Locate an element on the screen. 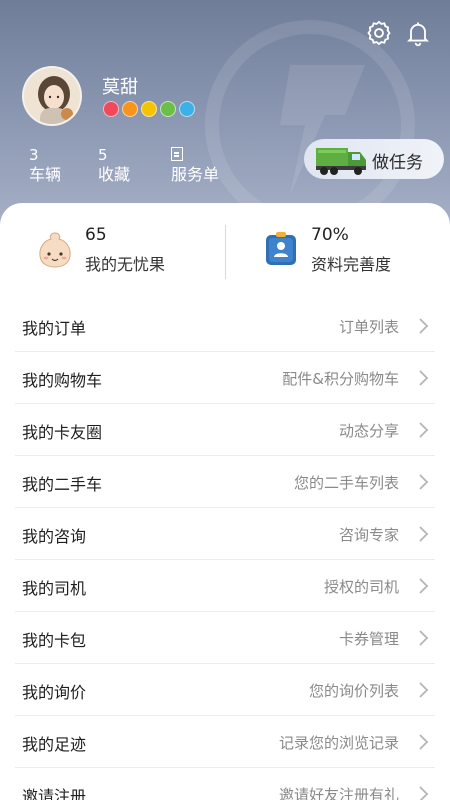  stat-service-orders-label: 服务单 is located at coordinates (195, 174).